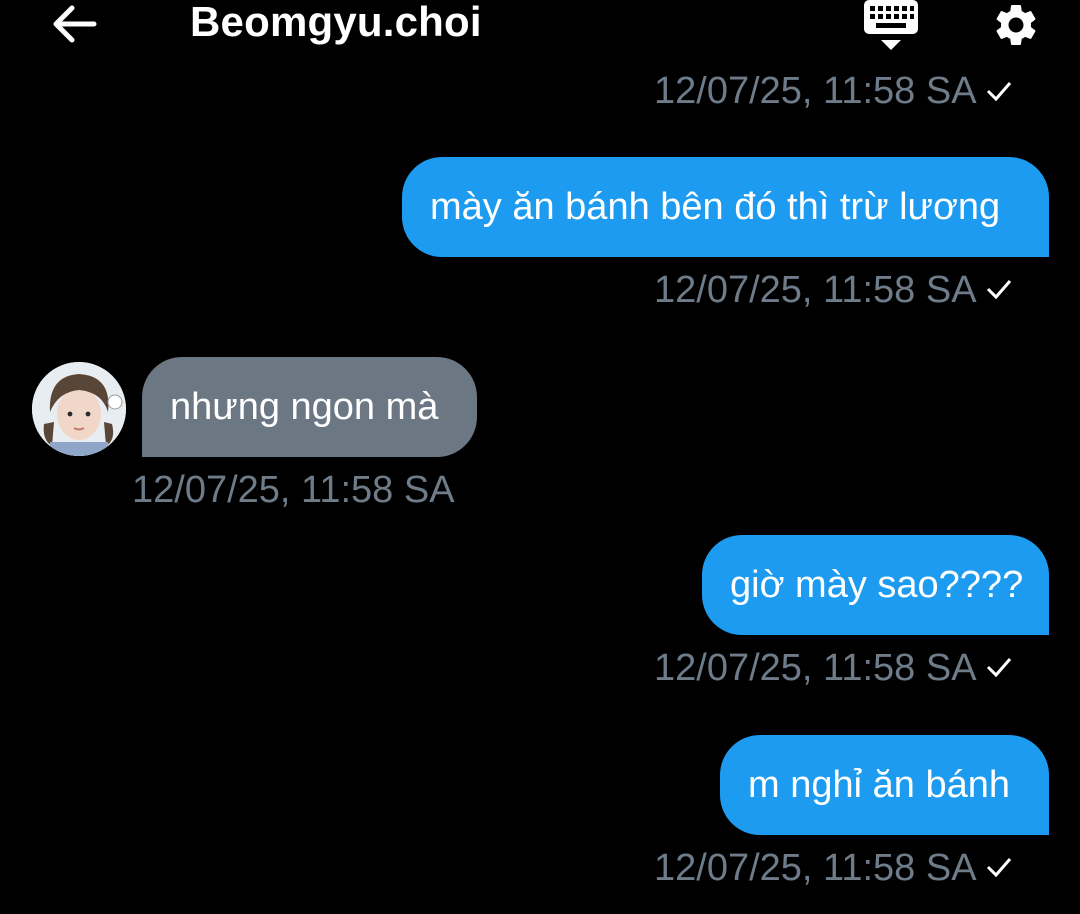 This screenshot has height=914, width=1080. I want to click on settings-button, so click(1017, 25).